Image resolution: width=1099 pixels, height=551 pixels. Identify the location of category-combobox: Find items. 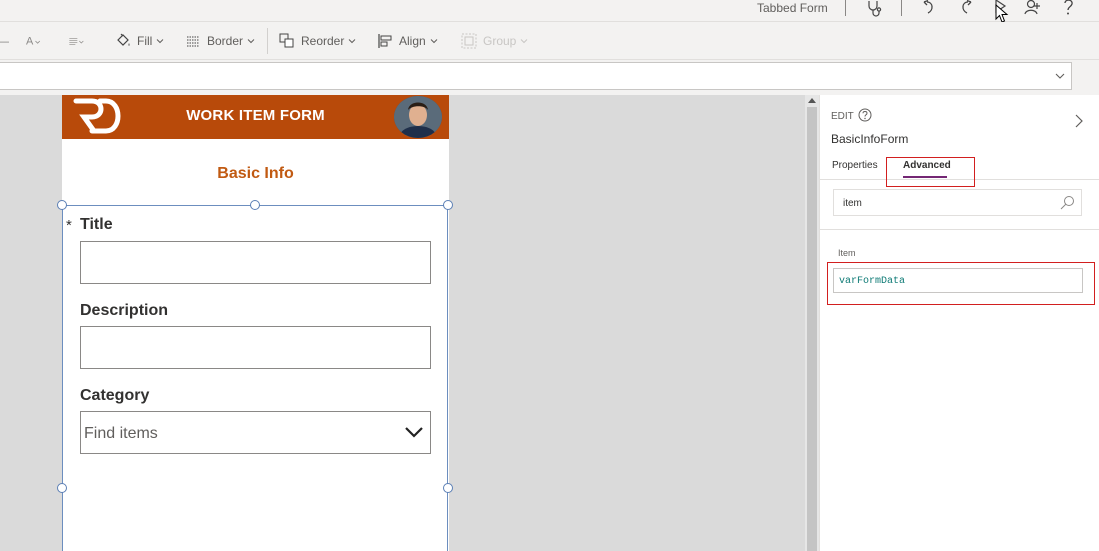
(255, 432).